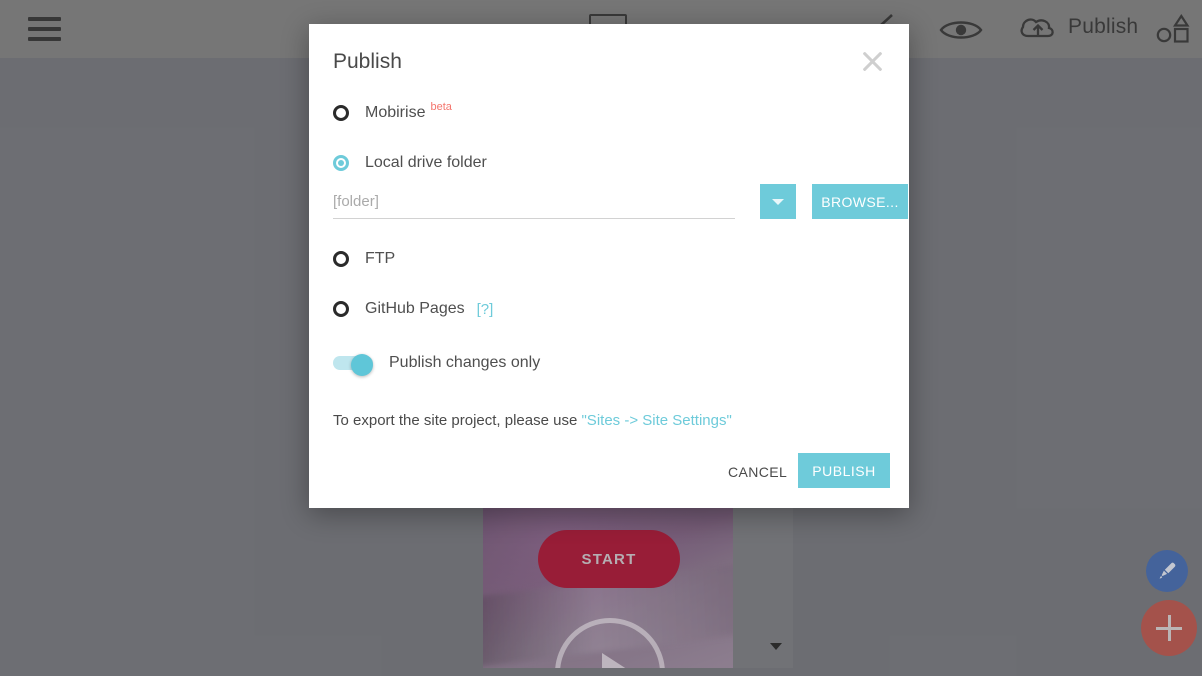 The width and height of the screenshot is (1202, 676). I want to click on publish-changes-only-label: Publish changes only, so click(465, 362).